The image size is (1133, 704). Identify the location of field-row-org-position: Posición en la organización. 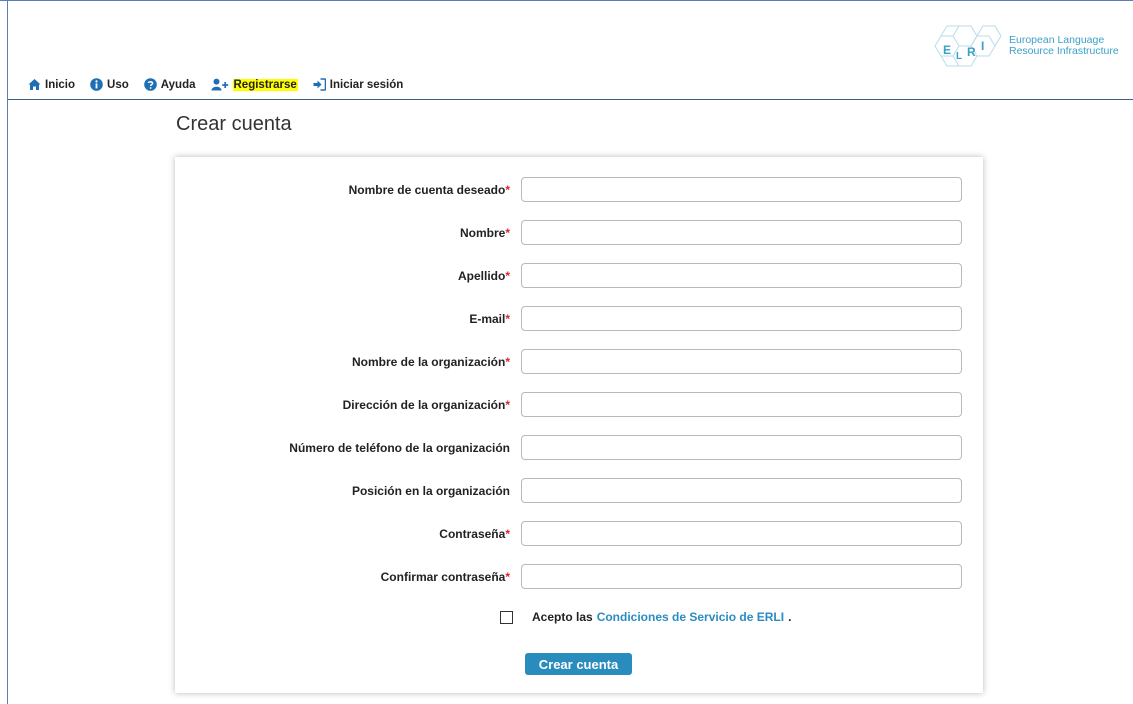
(579, 491).